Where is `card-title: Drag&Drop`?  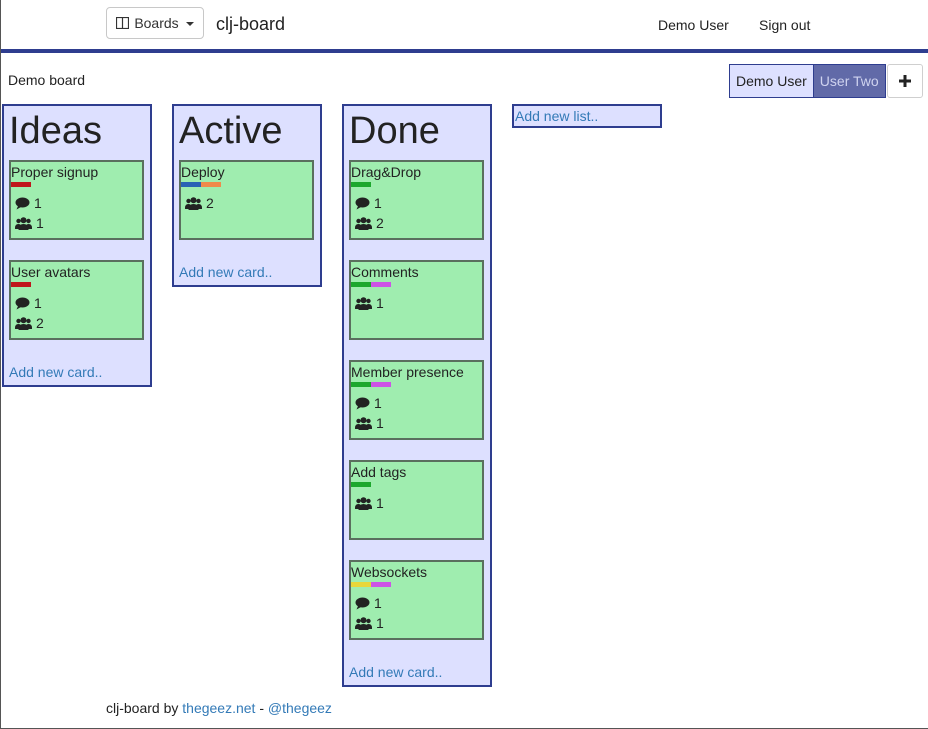
card-title: Drag&Drop is located at coordinates (386, 172).